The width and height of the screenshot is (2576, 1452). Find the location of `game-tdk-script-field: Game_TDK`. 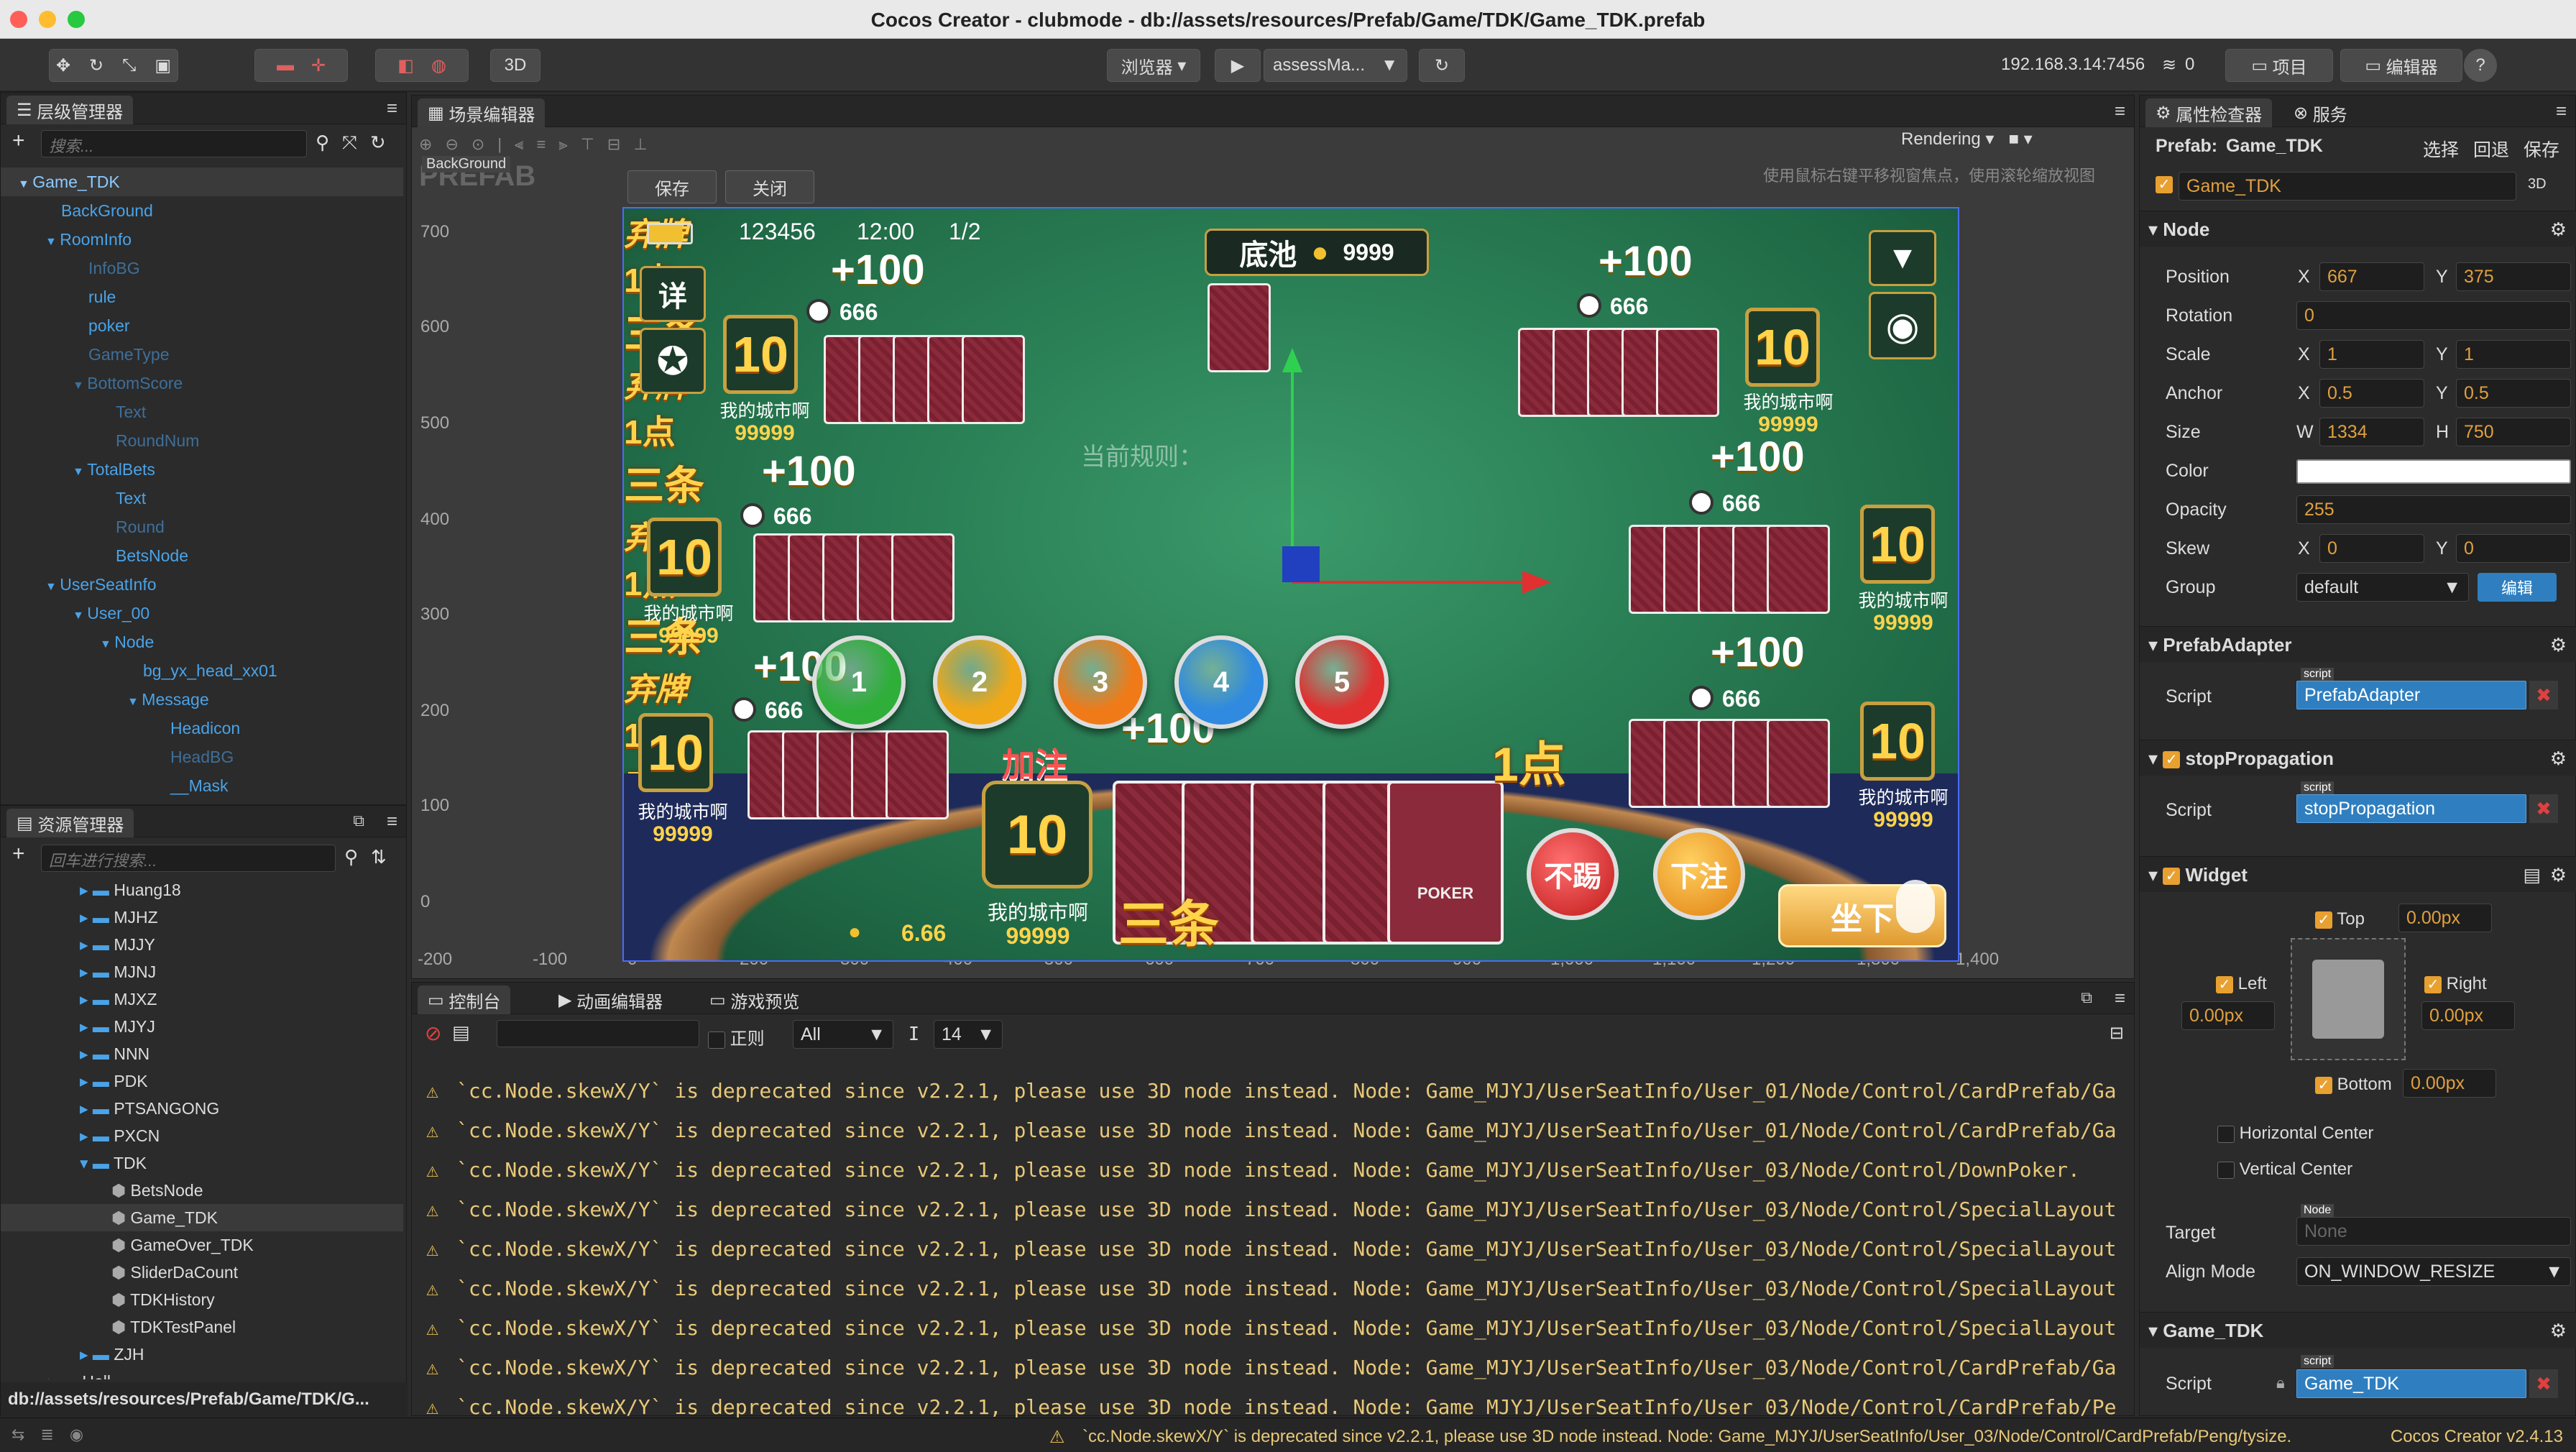

game-tdk-script-field: Game_TDK is located at coordinates (2411, 1383).